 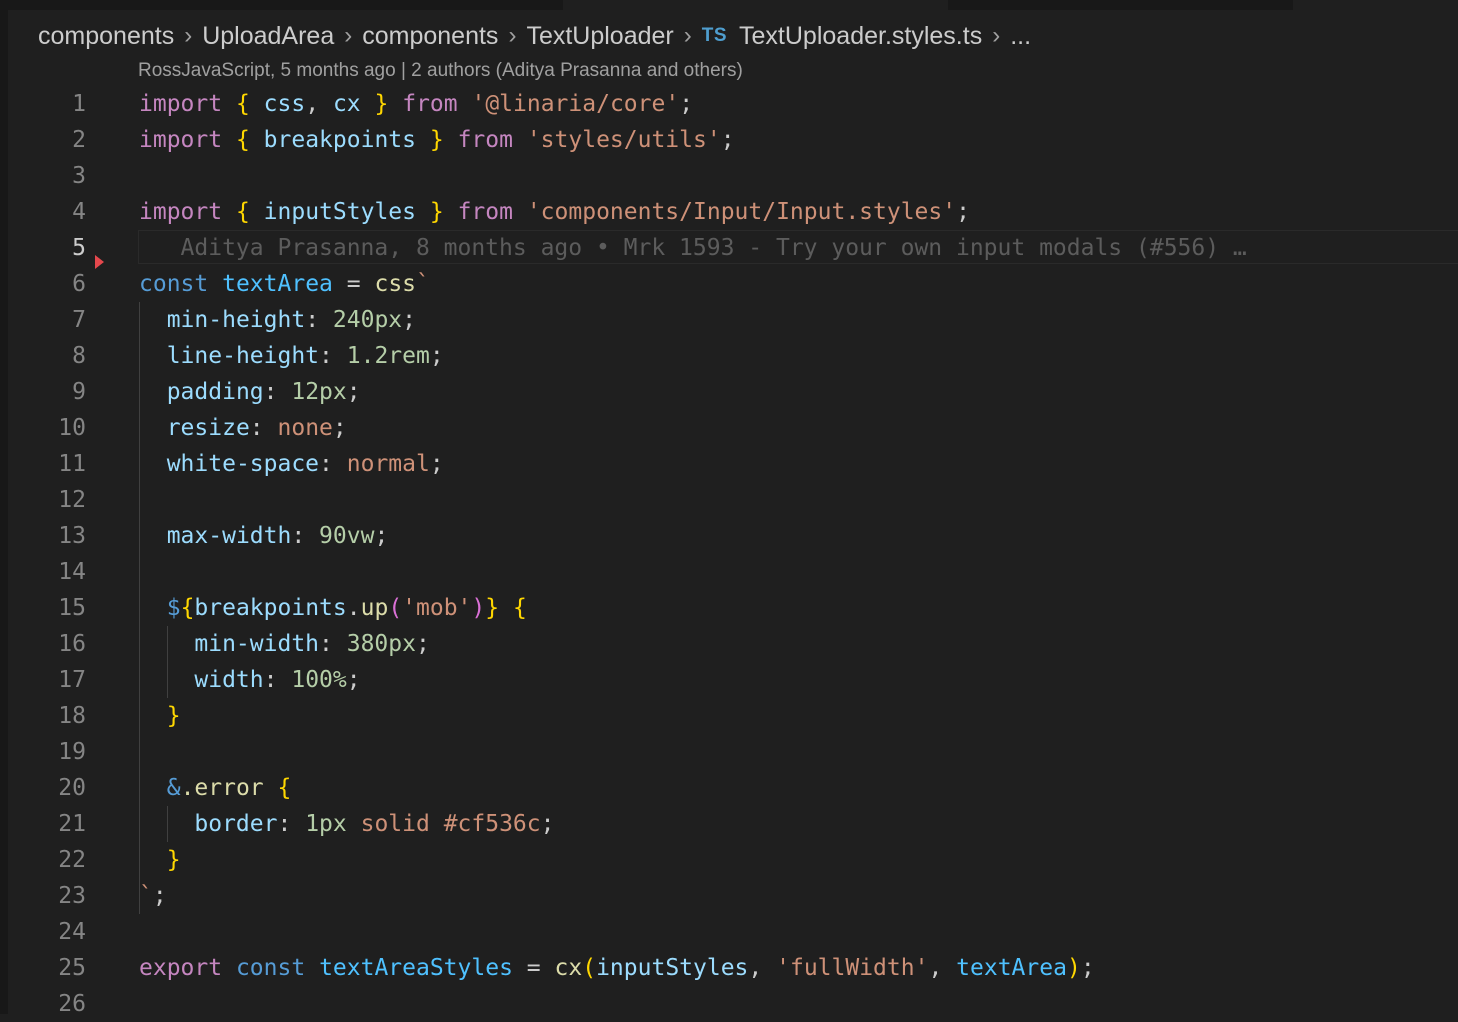 What do you see at coordinates (72, 680) in the screenshot?
I see `line-number: 17` at bounding box center [72, 680].